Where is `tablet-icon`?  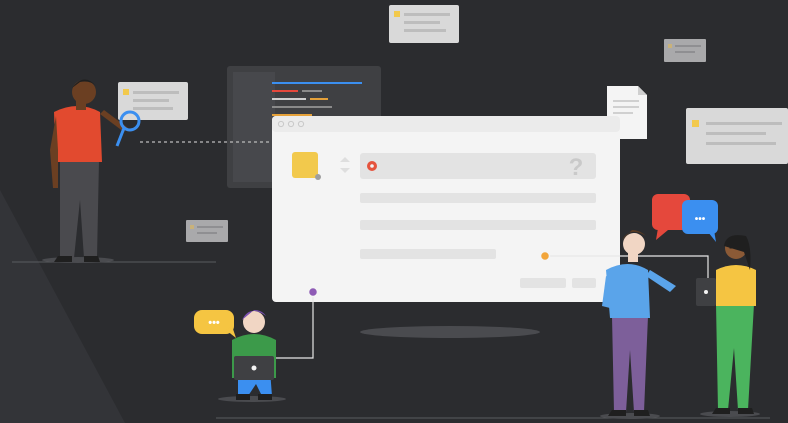 tablet-icon is located at coordinates (706, 292).